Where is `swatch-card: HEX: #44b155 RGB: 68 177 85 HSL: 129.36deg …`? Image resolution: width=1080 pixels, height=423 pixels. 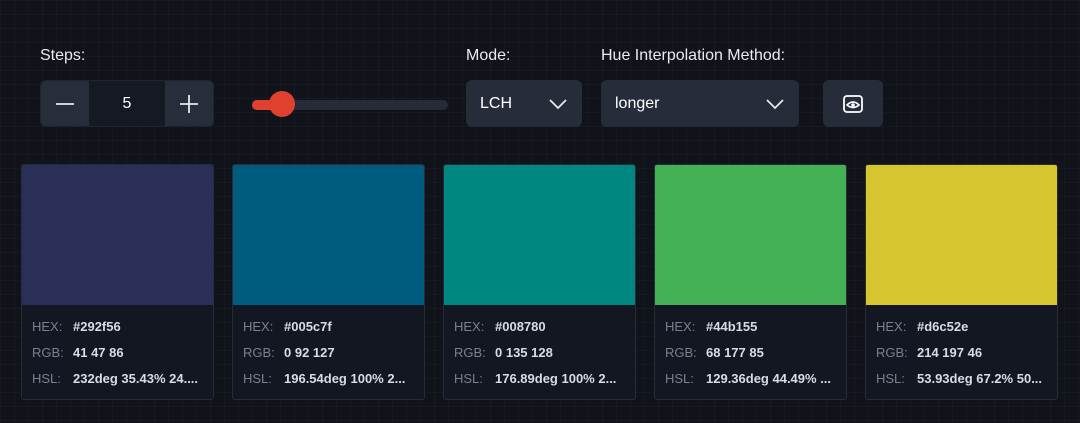
swatch-card: HEX: #44b155 RGB: 68 177 85 HSL: 129.36deg … is located at coordinates (750, 282).